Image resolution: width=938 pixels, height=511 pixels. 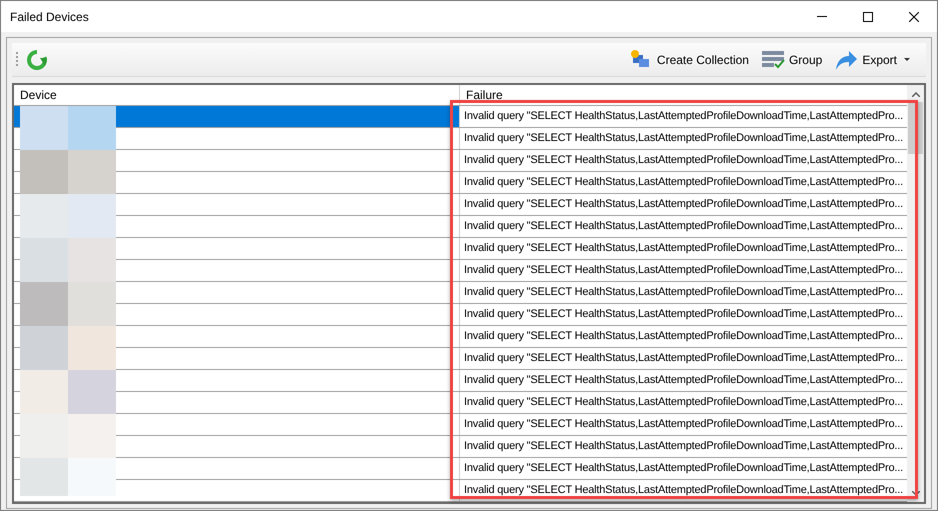 What do you see at coordinates (37, 59) in the screenshot?
I see `refresh-icon` at bounding box center [37, 59].